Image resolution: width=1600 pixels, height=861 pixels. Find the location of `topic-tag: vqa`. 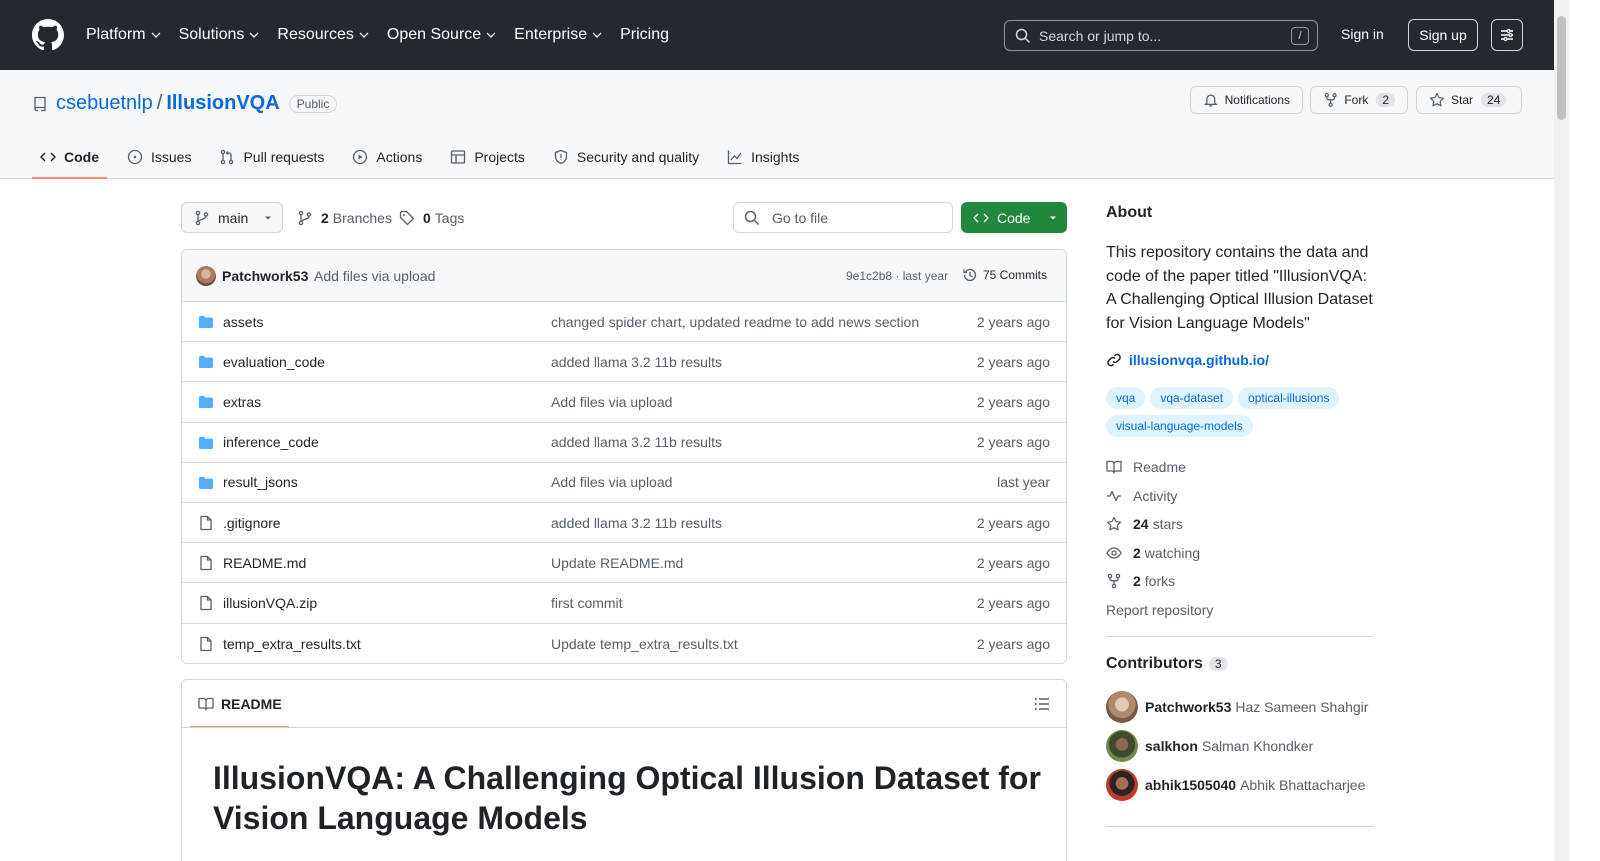

topic-tag: vqa is located at coordinates (1126, 398).